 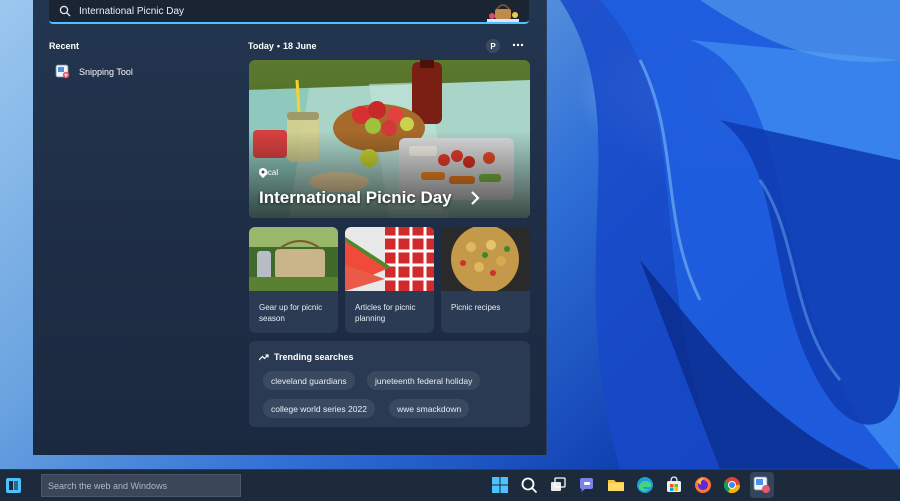 I want to click on taskbar: Search the web and Windows, so click(x=450, y=485).